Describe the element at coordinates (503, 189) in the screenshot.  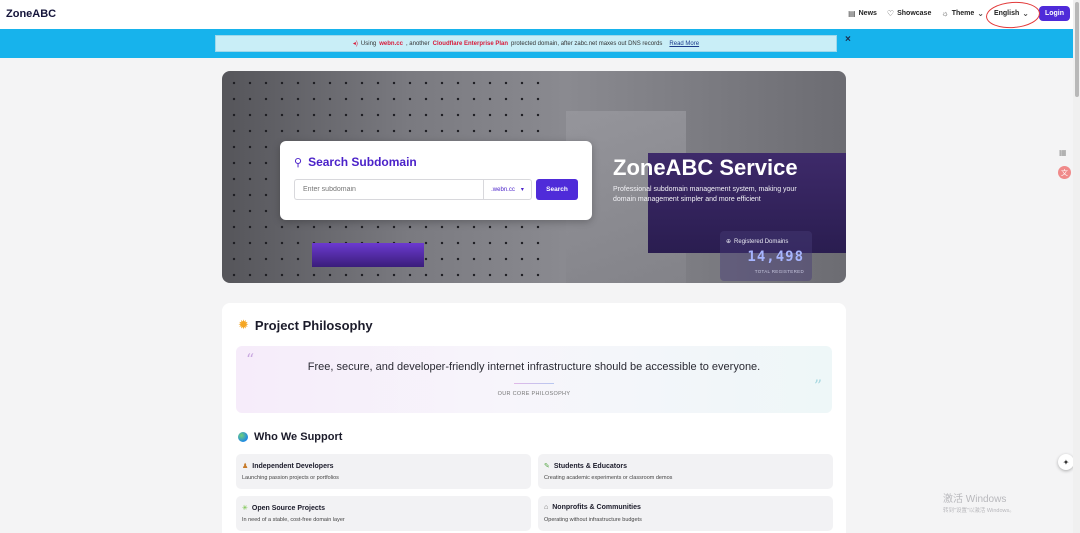
I see `domain-suffix-label: .webn.cc` at that location.